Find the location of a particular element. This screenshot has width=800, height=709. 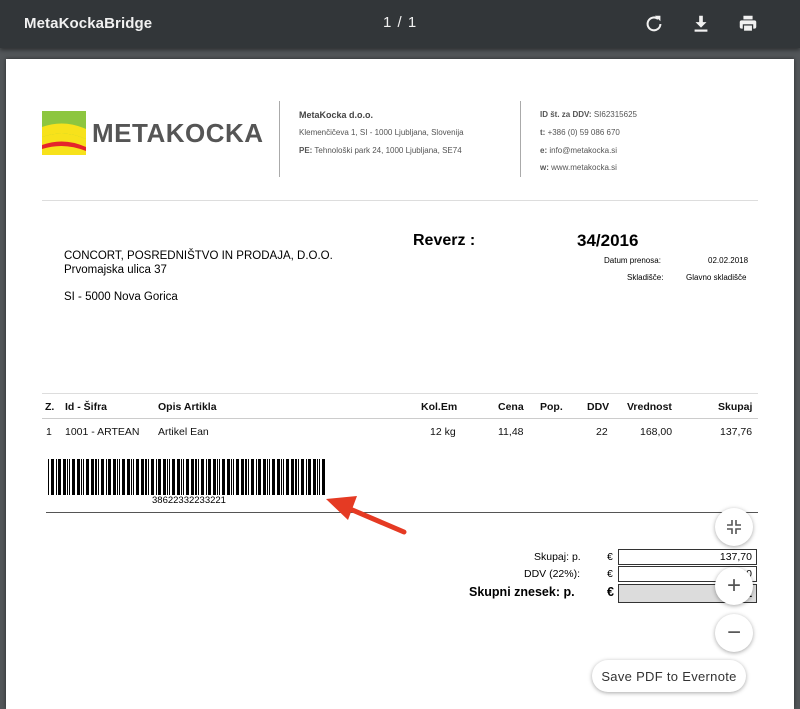

vat-total-currency: € is located at coordinates (610, 574).